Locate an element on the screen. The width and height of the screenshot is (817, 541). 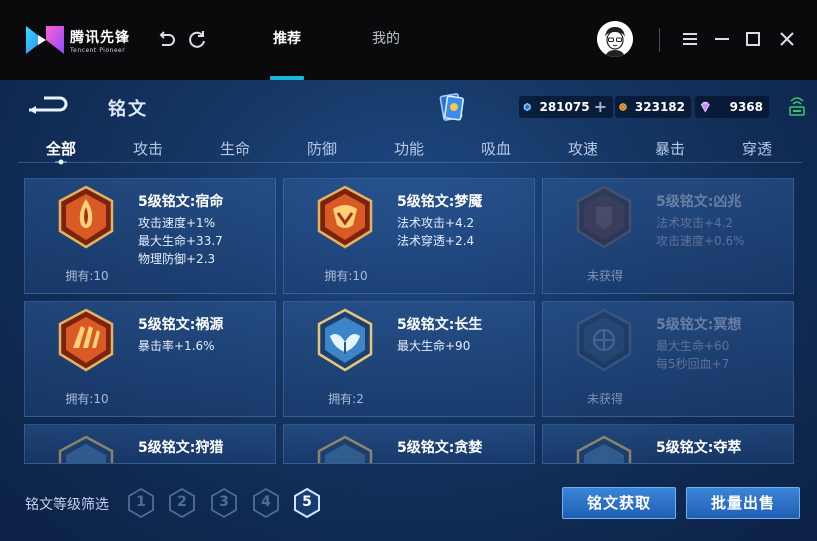
inscription-name: 5级铭文:凶兆 is located at coordinates (699, 202).